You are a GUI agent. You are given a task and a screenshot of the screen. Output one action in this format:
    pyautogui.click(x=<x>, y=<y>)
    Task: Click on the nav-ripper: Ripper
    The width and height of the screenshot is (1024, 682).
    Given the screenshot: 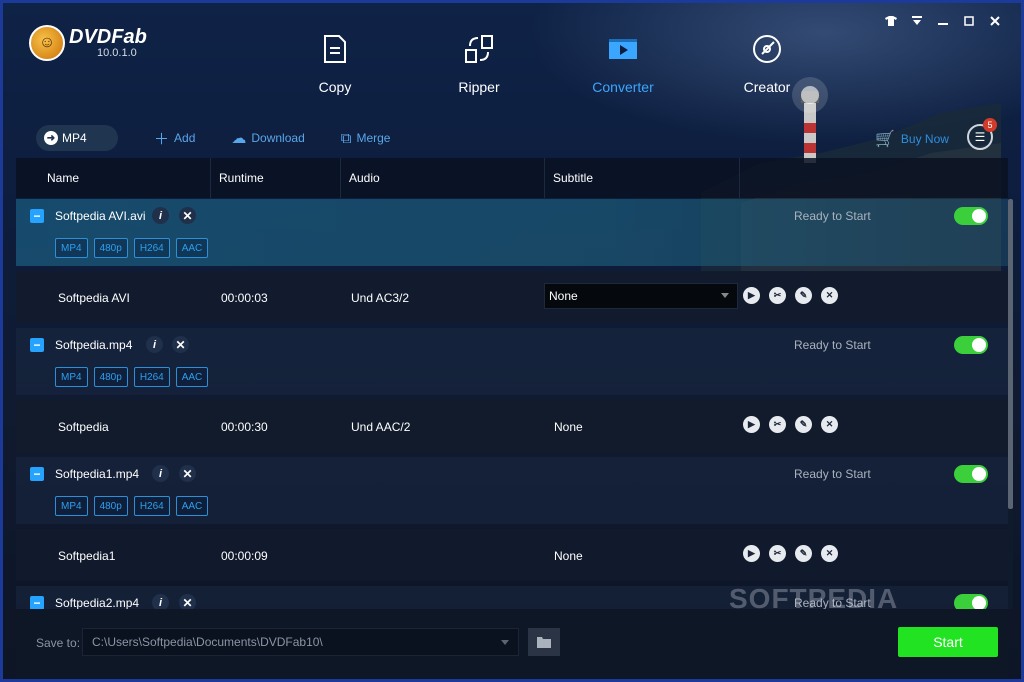 What is the action you would take?
    pyautogui.click(x=479, y=62)
    